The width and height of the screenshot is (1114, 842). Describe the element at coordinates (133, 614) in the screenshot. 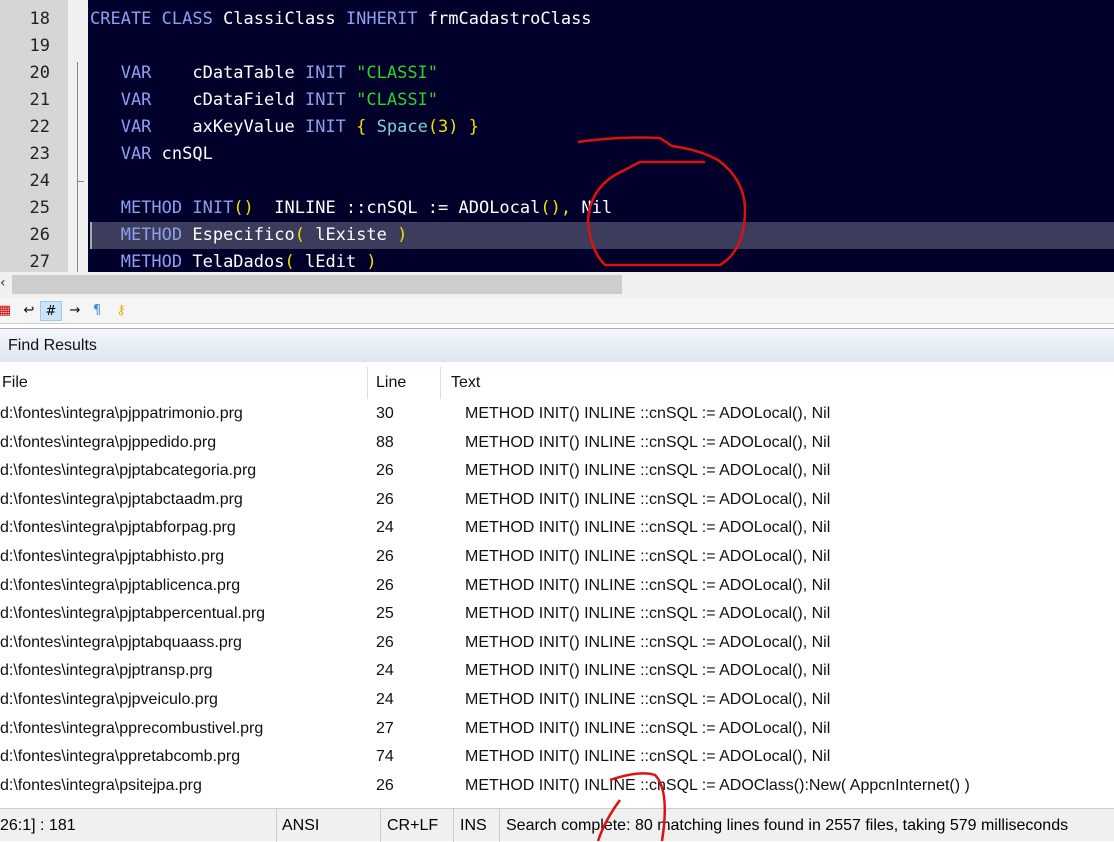

I see `result-file: d:\fontes\integra\pjptabpercentual.prg` at that location.